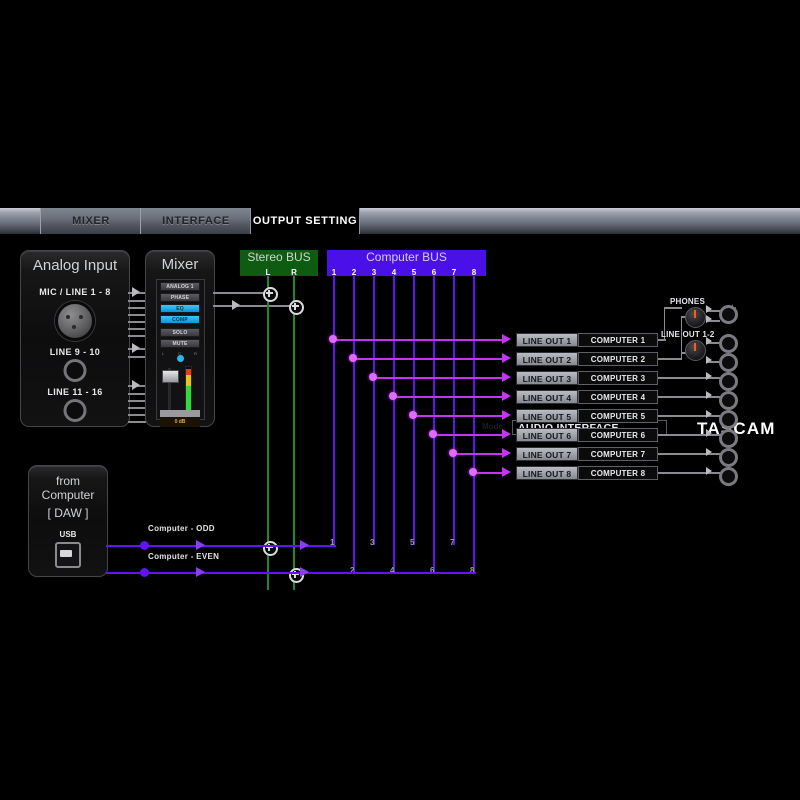 The width and height of the screenshot is (800, 800). Describe the element at coordinates (728, 457) in the screenshot. I see `line-out-7-jack` at that location.